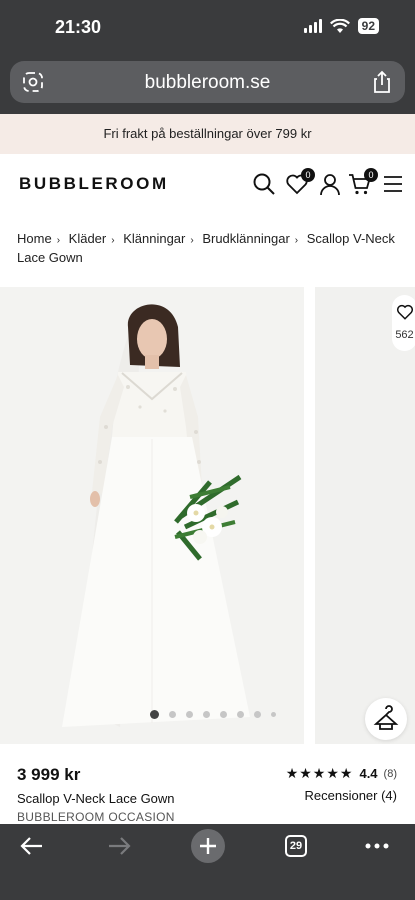 The width and height of the screenshot is (415, 900). I want to click on search-icon, so click(264, 184).